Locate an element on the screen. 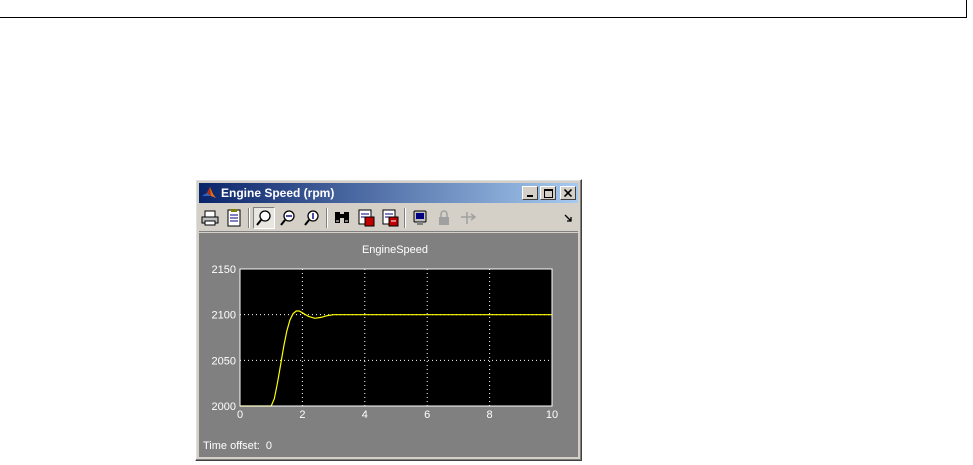 Image resolution: width=973 pixels, height=465 pixels. close-icon is located at coordinates (568, 193).